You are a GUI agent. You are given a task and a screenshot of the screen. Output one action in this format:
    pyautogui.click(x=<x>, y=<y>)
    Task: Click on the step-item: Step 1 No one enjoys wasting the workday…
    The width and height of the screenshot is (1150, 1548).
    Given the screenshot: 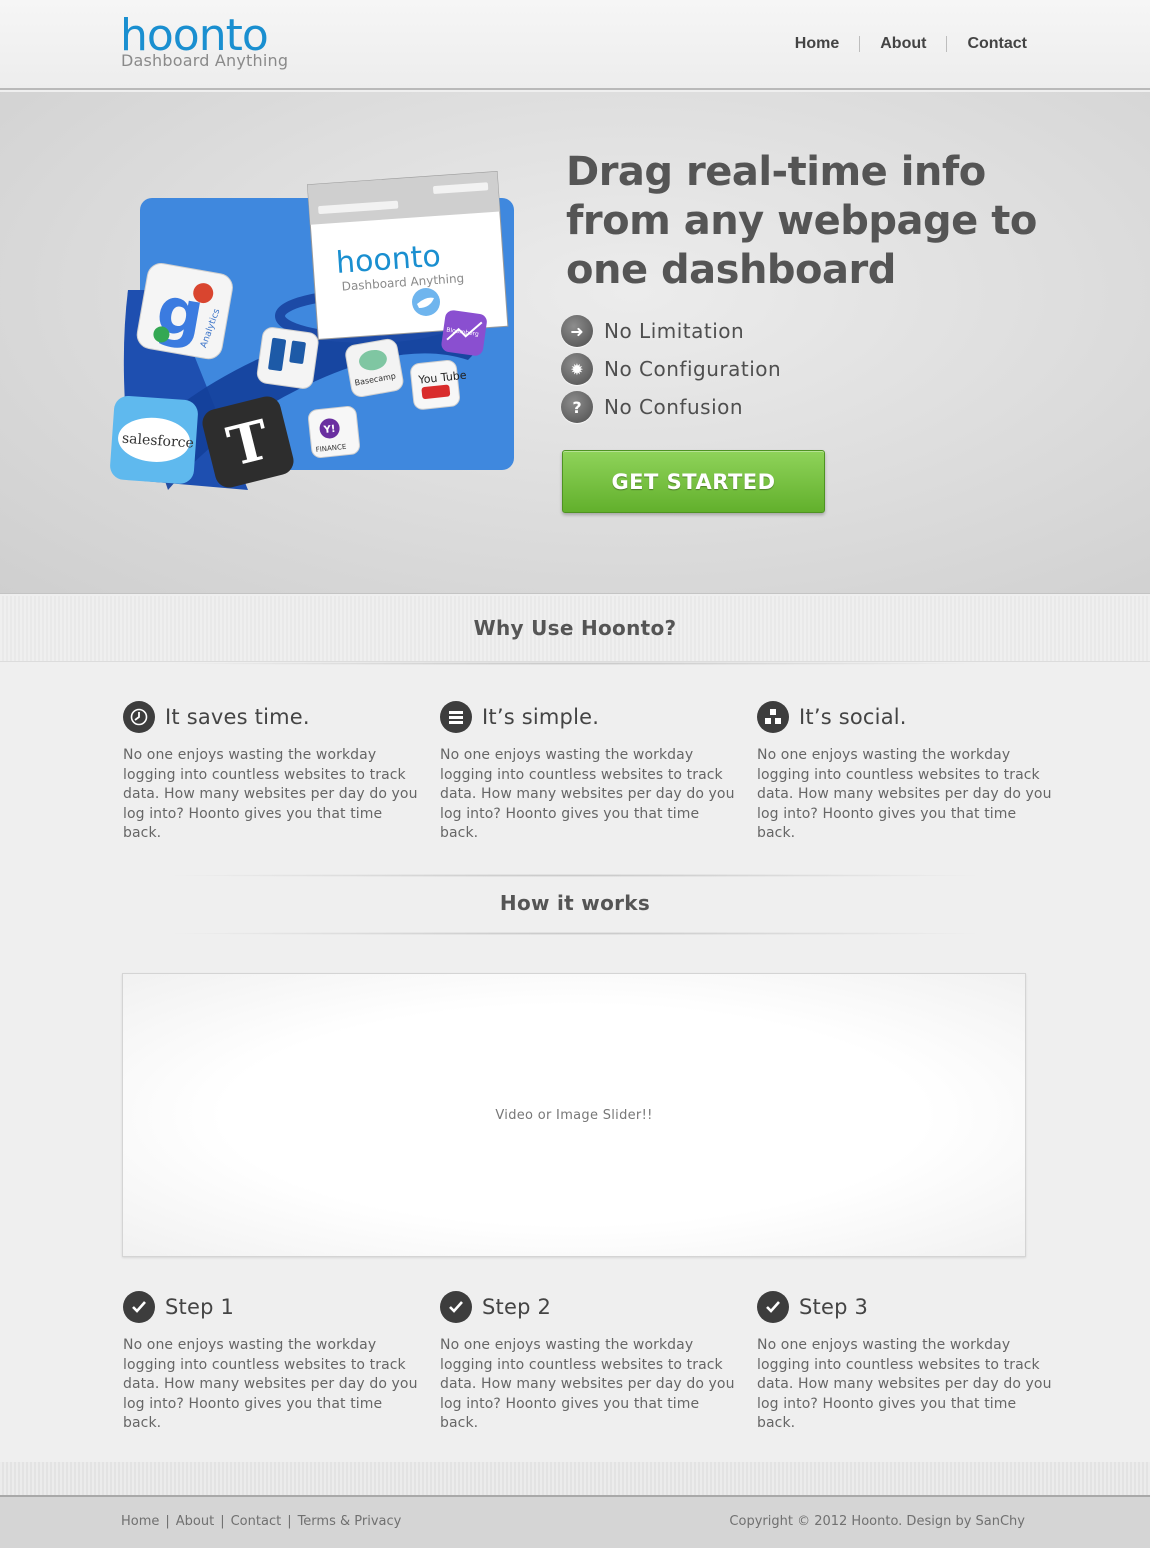 What is the action you would take?
    pyautogui.click(x=273, y=1362)
    